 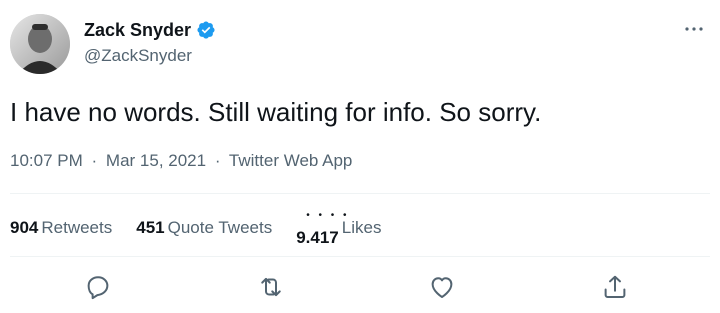 What do you see at coordinates (694, 29) in the screenshot?
I see `more-options-icon` at bounding box center [694, 29].